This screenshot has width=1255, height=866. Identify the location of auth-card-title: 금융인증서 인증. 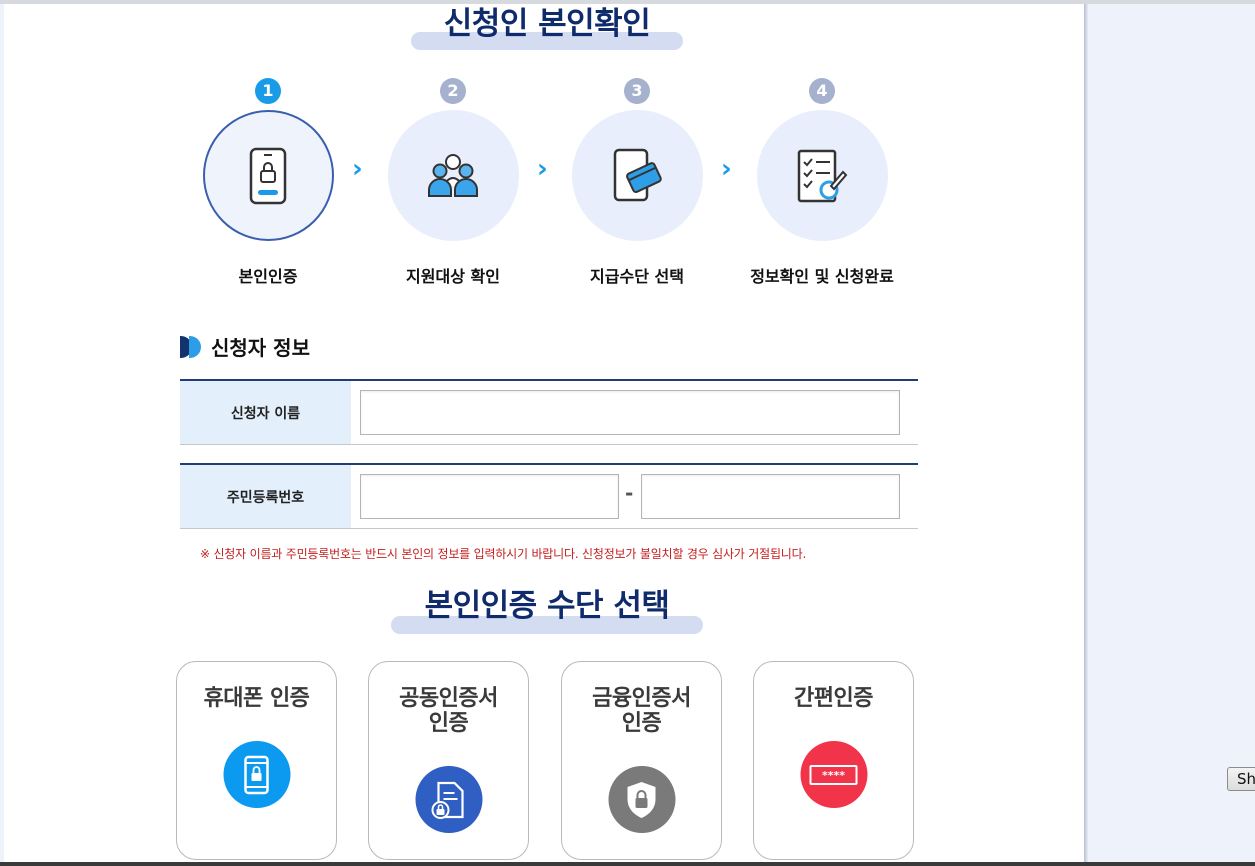
(641, 711).